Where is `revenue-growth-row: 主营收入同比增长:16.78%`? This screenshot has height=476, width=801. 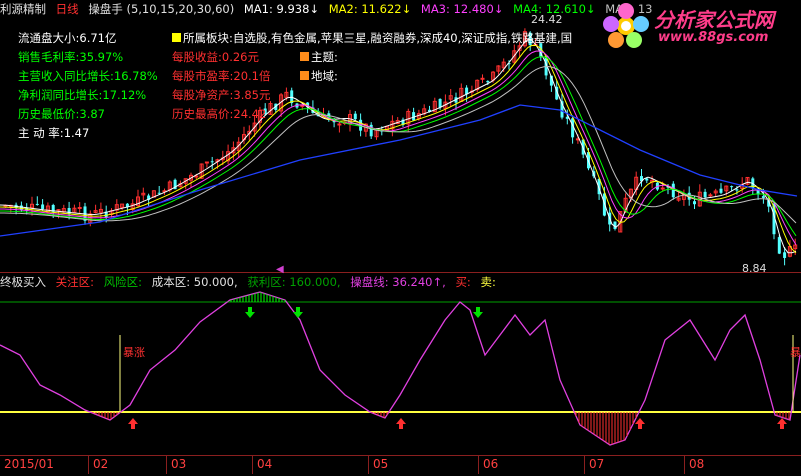
revenue-growth-row: 主营收入同比增长:16.78% is located at coordinates (88, 76).